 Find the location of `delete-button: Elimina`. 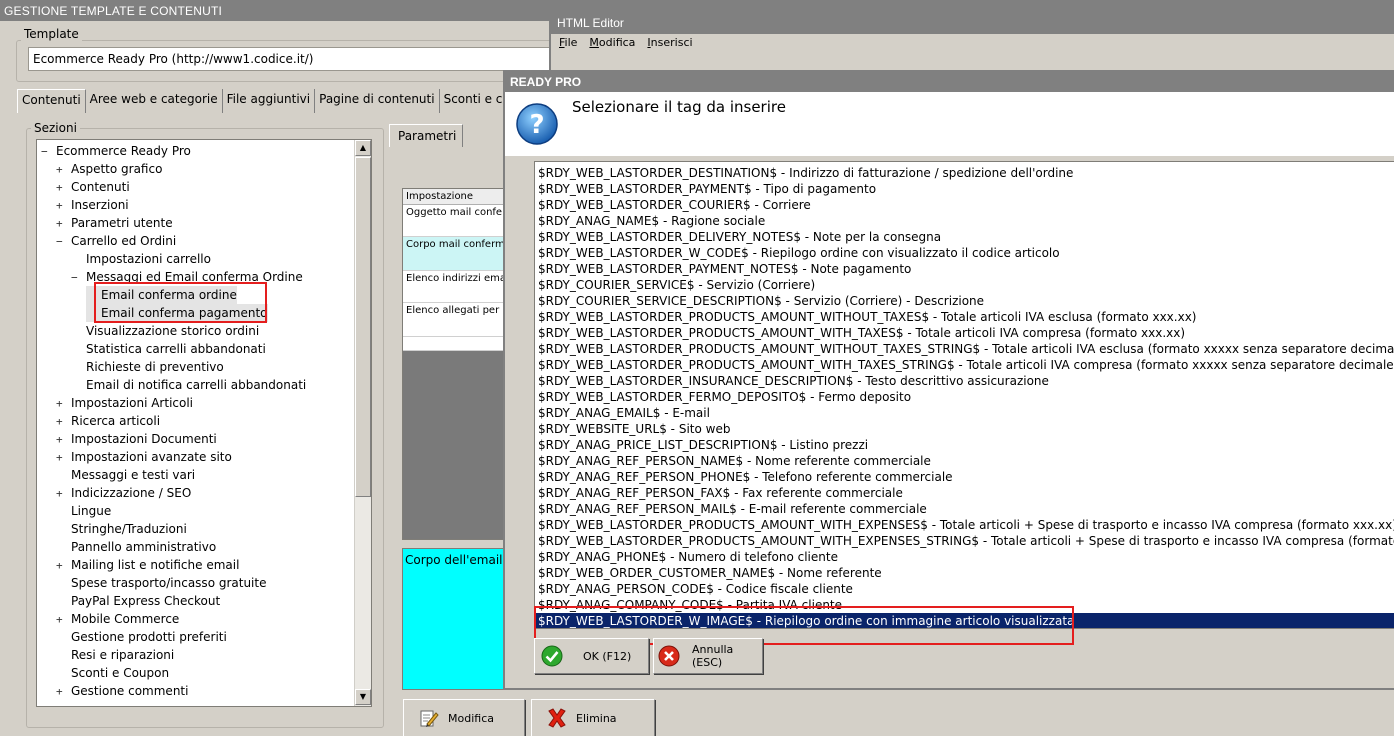

delete-button: Elimina is located at coordinates (593, 717).